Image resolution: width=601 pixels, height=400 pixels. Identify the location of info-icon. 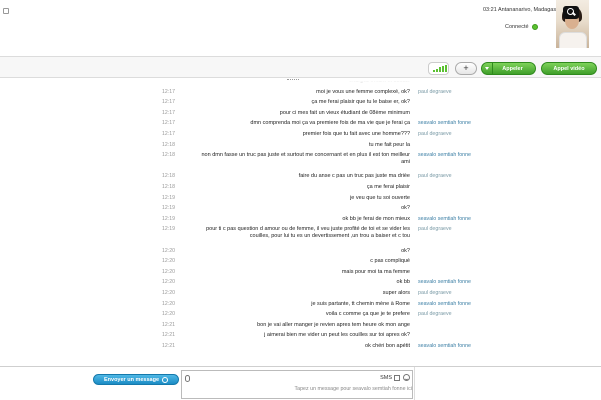
(165, 379).